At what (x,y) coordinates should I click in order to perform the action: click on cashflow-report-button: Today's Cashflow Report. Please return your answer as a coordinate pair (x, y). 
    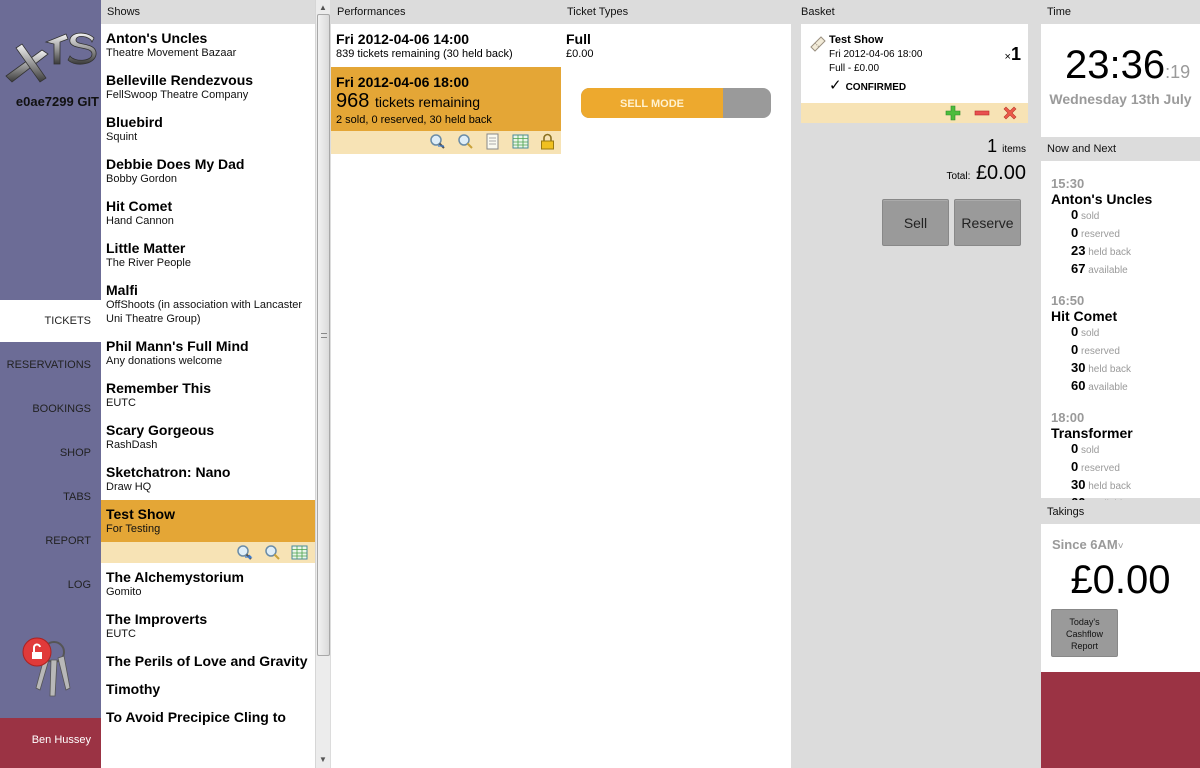
    Looking at the image, I should click on (1084, 633).